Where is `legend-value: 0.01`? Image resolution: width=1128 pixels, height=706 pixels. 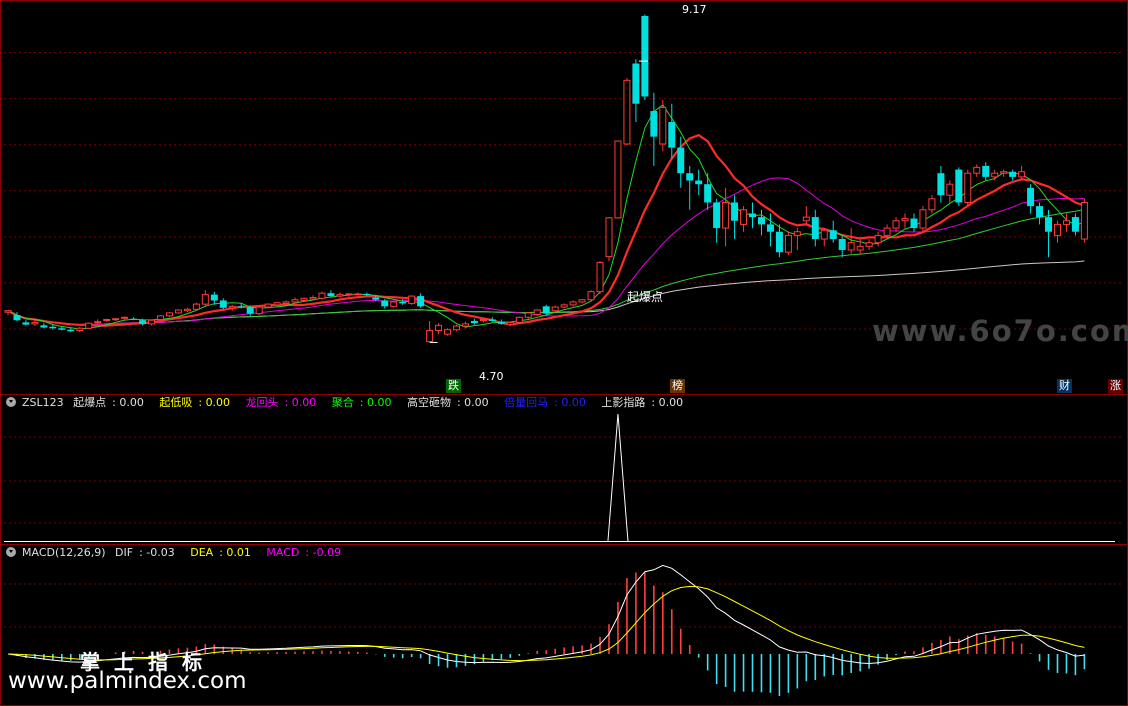
legend-value: 0.01 is located at coordinates (238, 552).